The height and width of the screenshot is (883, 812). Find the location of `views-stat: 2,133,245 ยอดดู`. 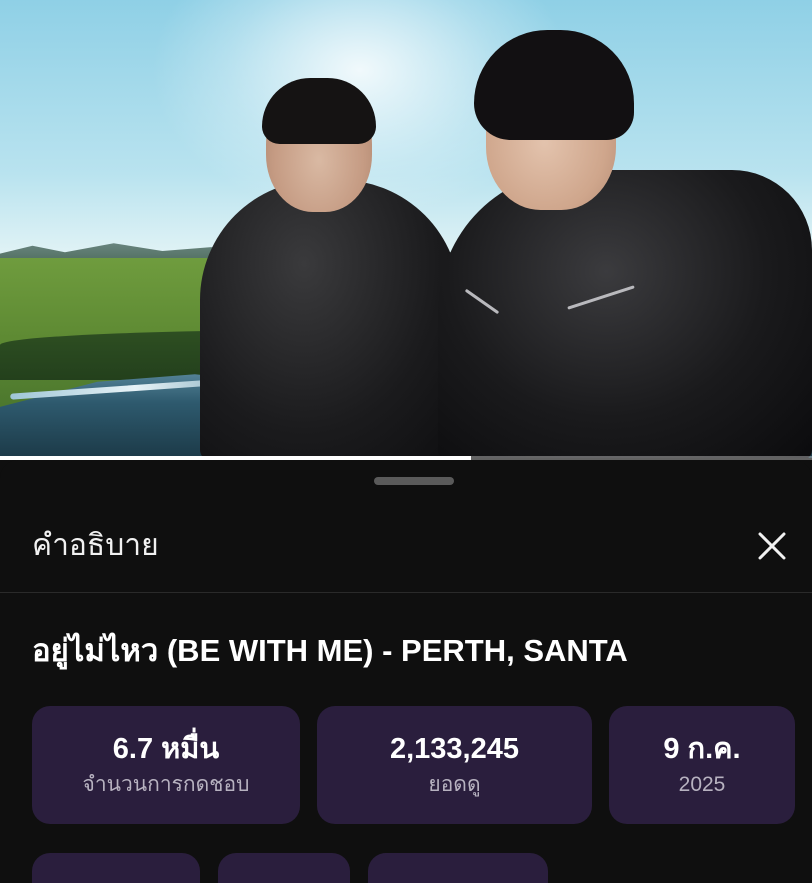

views-stat: 2,133,245 ยอดดู is located at coordinates (454, 765).